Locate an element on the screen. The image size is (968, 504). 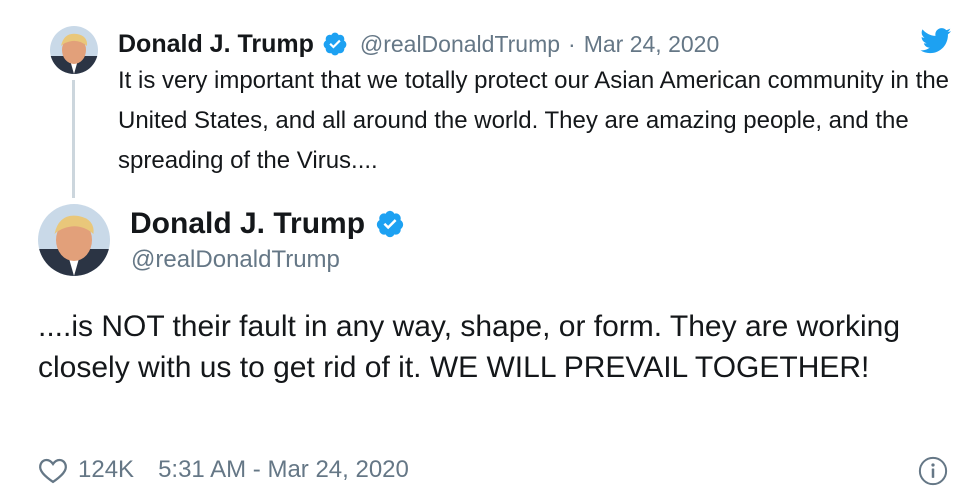
heart-icon is located at coordinates (53, 470).